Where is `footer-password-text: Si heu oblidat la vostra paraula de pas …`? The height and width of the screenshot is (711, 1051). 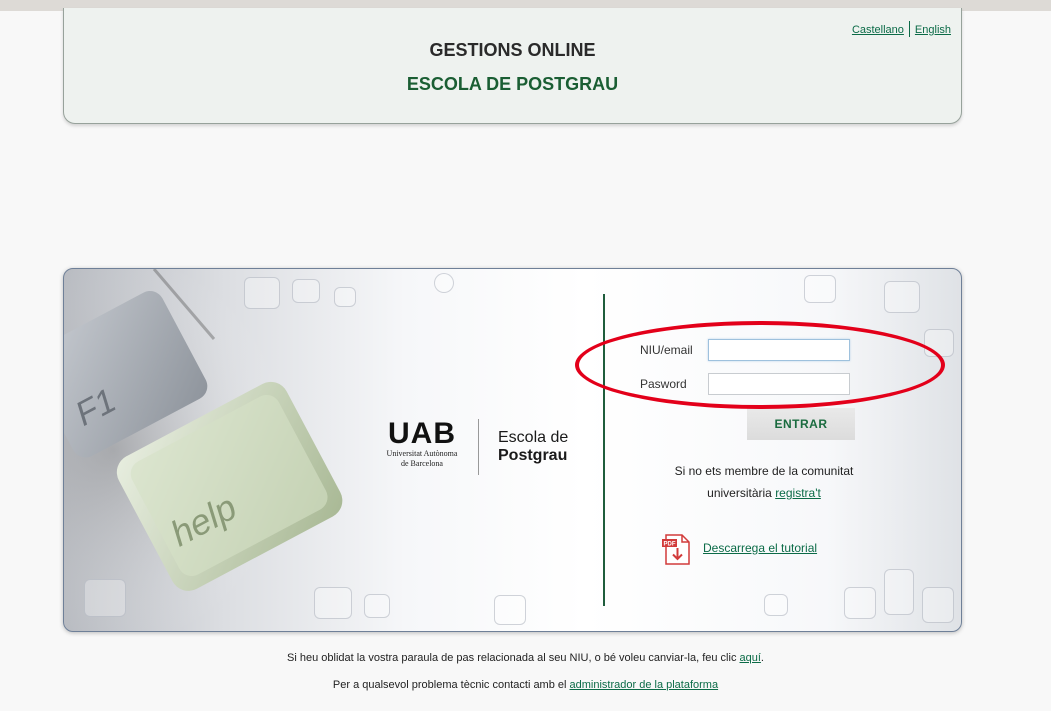 footer-password-text: Si heu oblidat la vostra paraula de pas … is located at coordinates (513, 658).